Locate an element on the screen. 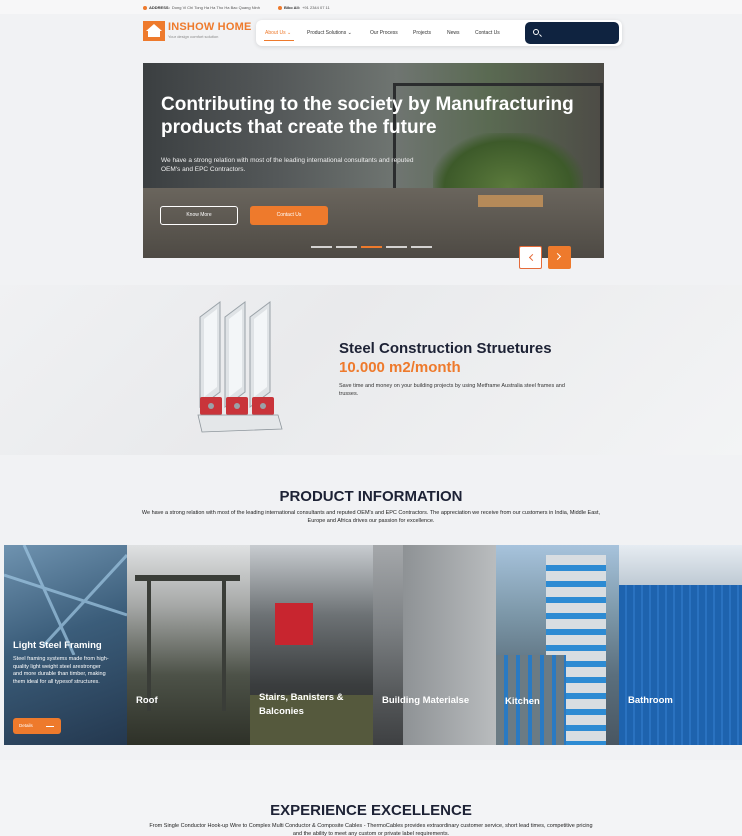  slider-prev-button is located at coordinates (530, 257).